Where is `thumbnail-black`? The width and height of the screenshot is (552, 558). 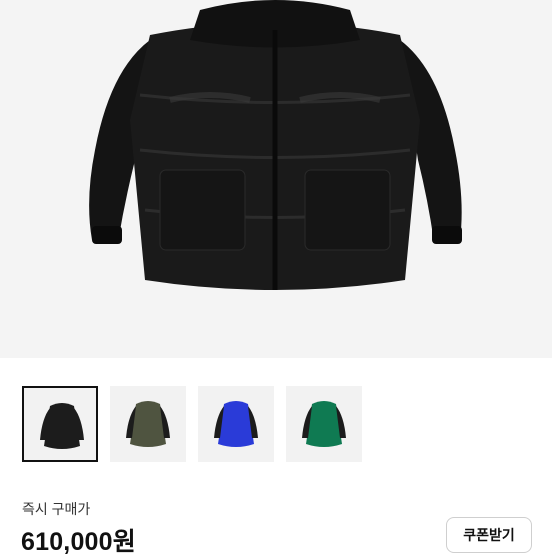 thumbnail-black is located at coordinates (60, 424).